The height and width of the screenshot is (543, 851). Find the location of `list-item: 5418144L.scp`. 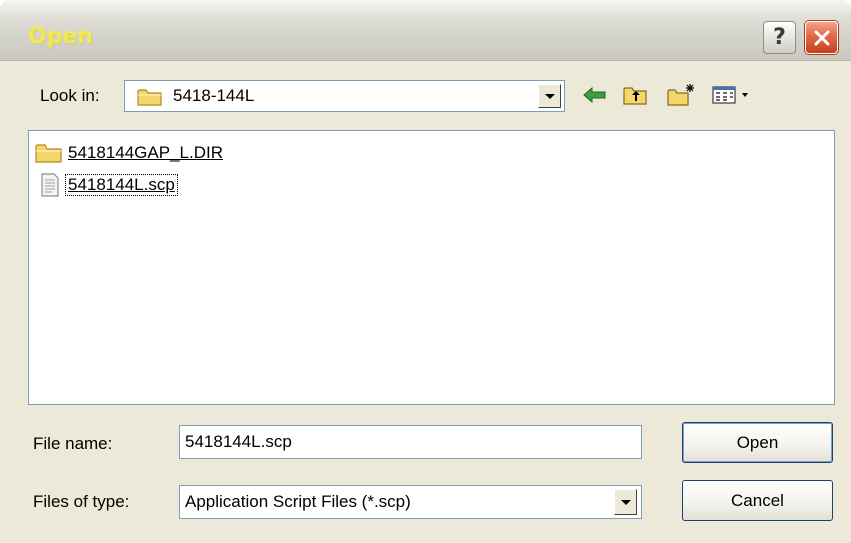

list-item: 5418144L.scp is located at coordinates (106, 185).